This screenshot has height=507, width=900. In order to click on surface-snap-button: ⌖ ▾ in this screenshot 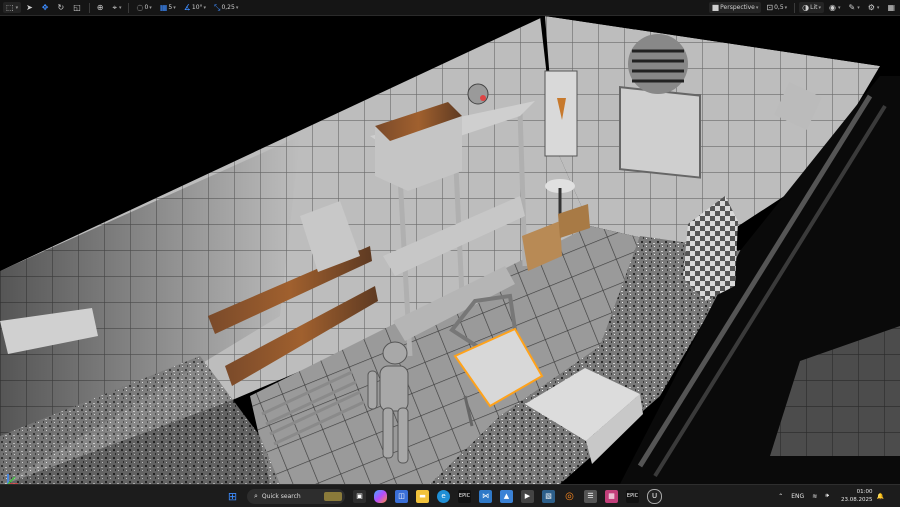, I will do `click(116, 7)`.